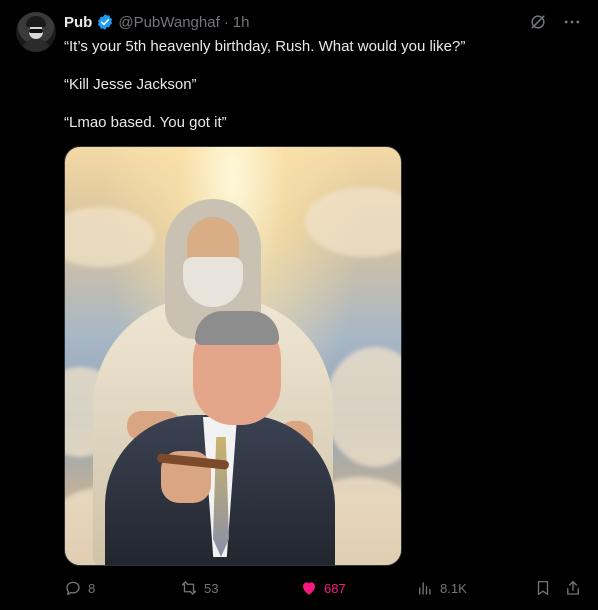 The image size is (598, 610). I want to click on tweet-line: “Lmao based. You got it”, so click(145, 122).